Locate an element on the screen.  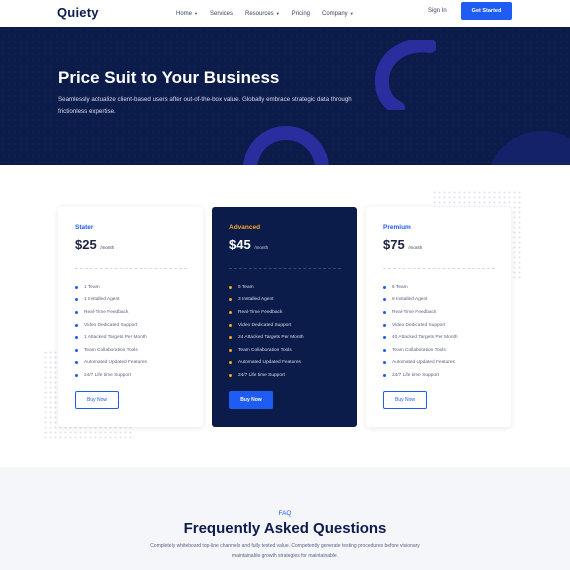
list-item: 8 Installed Agent is located at coordinates (420, 300).